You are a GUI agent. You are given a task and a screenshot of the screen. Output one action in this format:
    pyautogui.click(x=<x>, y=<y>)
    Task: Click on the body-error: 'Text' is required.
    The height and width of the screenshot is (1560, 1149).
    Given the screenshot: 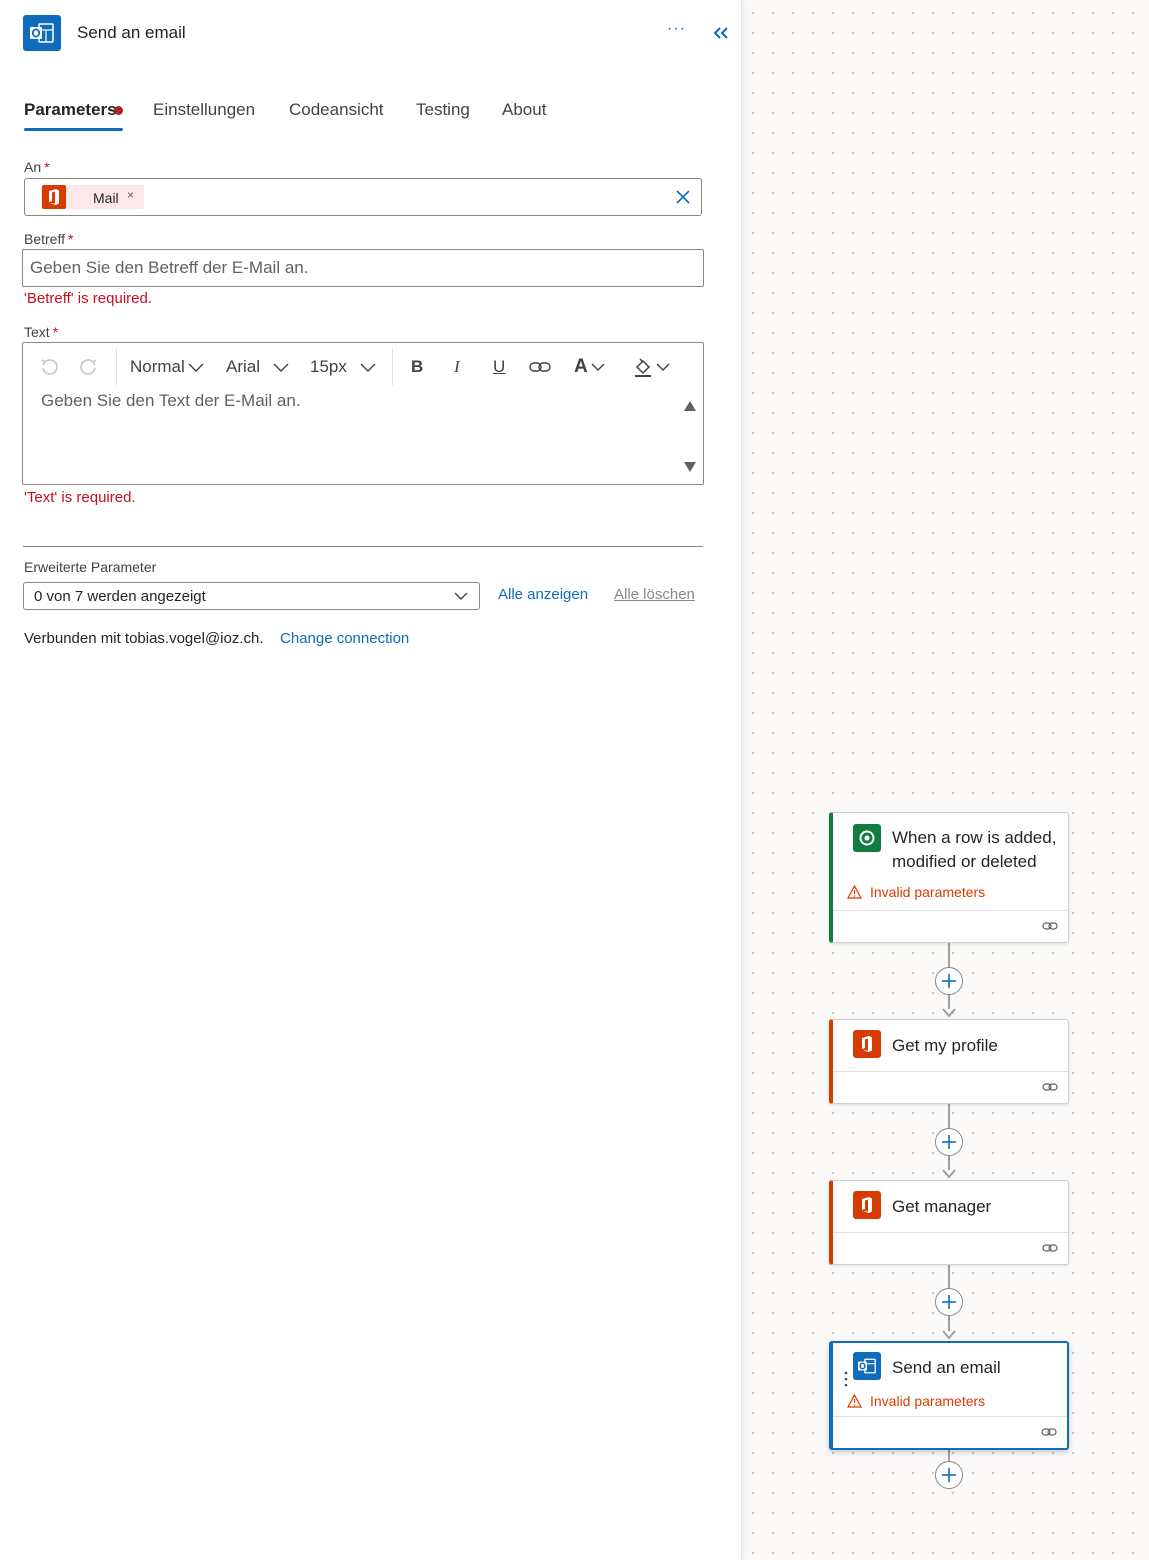 What is the action you would take?
    pyautogui.click(x=80, y=497)
    